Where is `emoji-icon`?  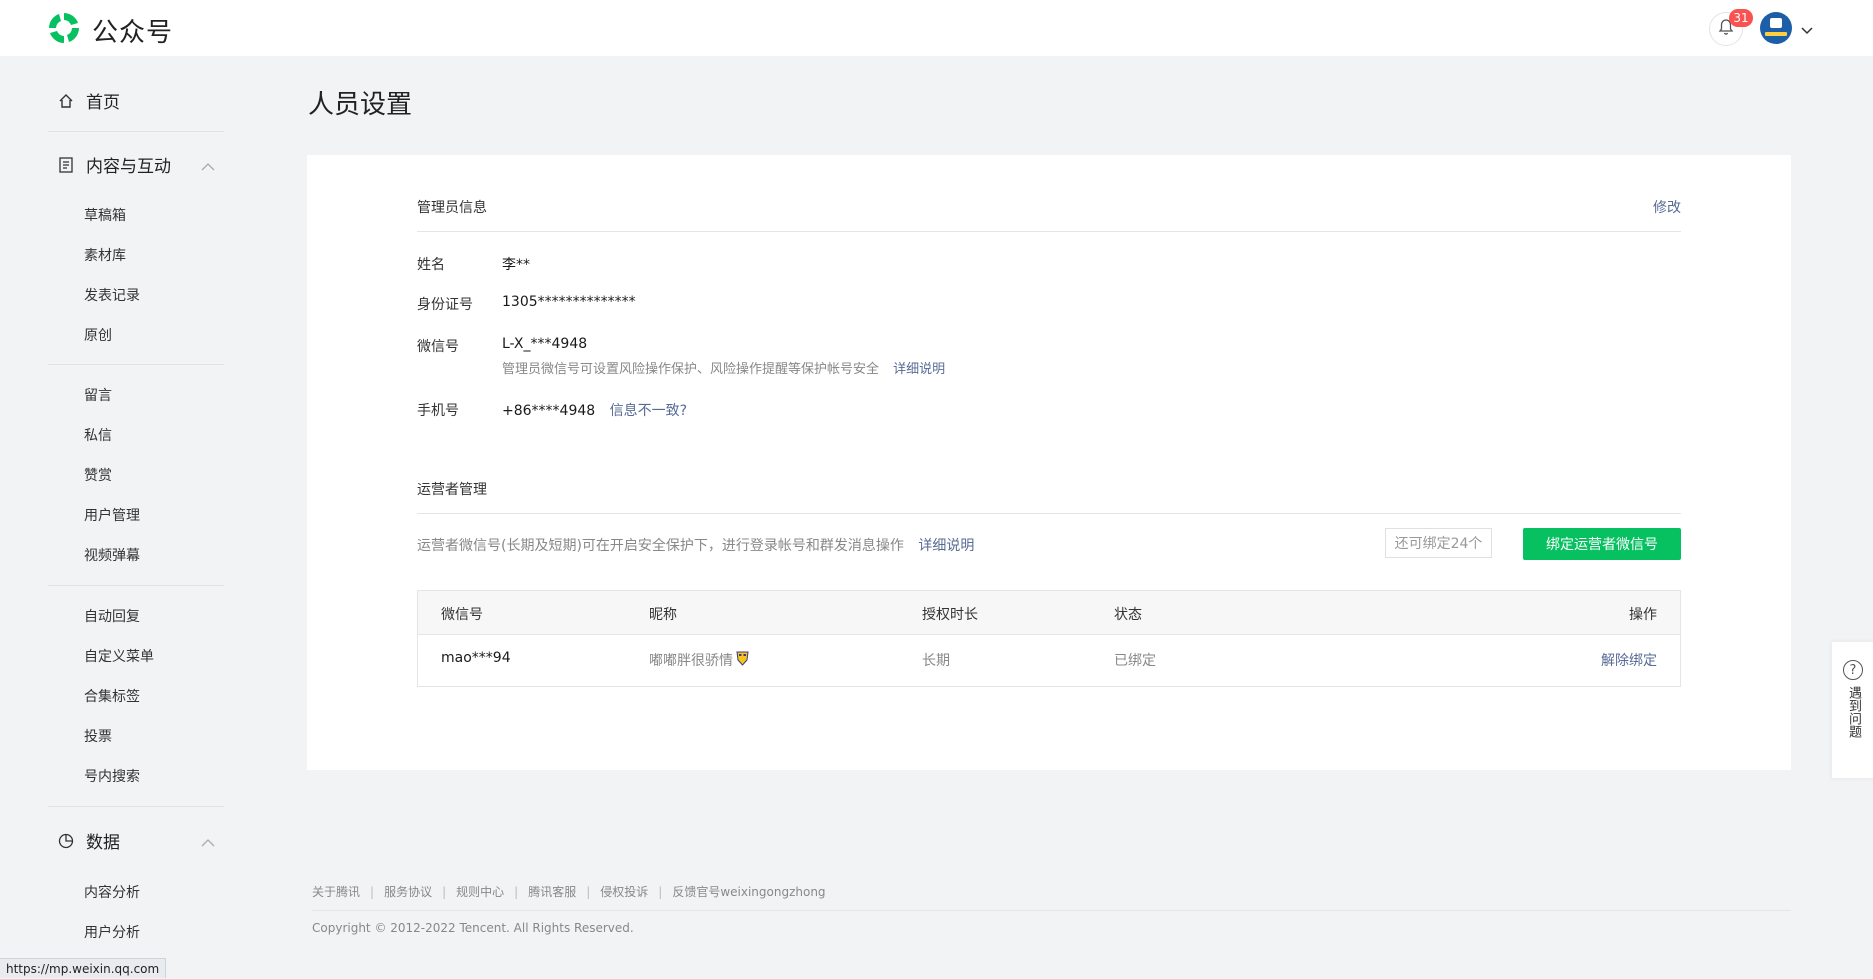 emoji-icon is located at coordinates (742, 660).